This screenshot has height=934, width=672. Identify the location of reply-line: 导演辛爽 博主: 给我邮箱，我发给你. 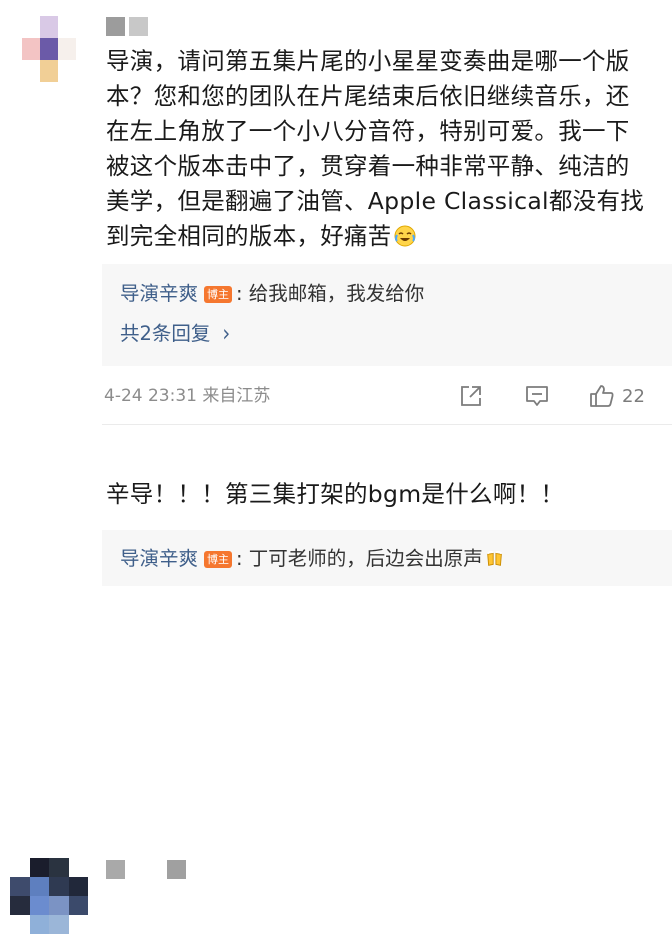
(272, 294).